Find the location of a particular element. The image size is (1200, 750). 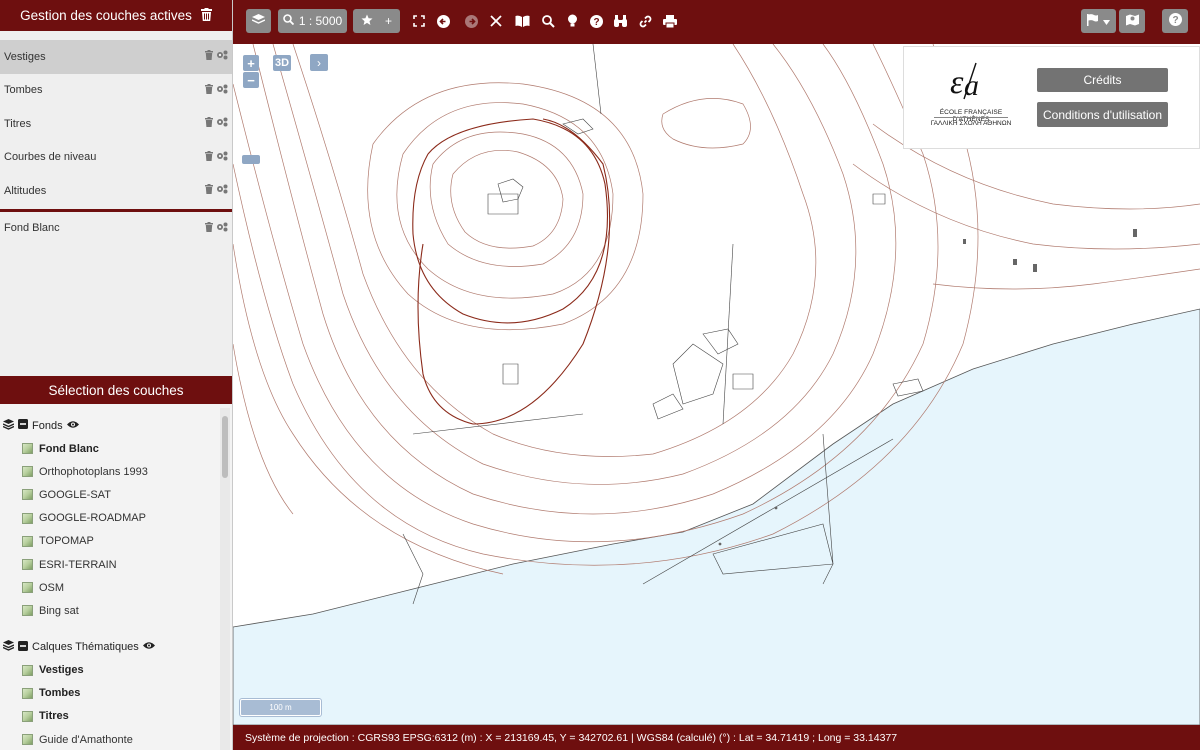

scale-label: 1 : 5000 is located at coordinates (320, 21).